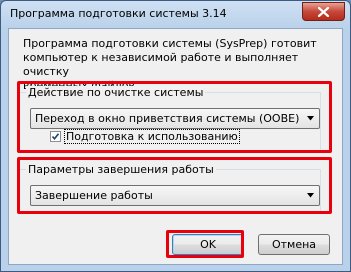  I want to click on title-bar: Программа подготовки системы 3.14, so click(175, 14).